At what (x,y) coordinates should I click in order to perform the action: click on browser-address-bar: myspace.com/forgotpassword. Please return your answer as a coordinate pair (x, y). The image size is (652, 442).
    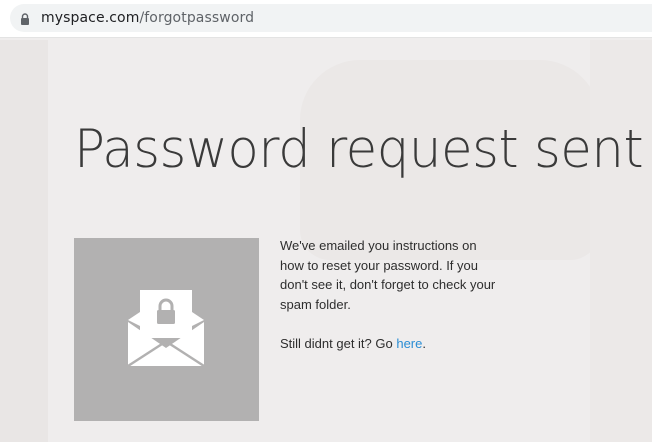
    Looking at the image, I should click on (326, 19).